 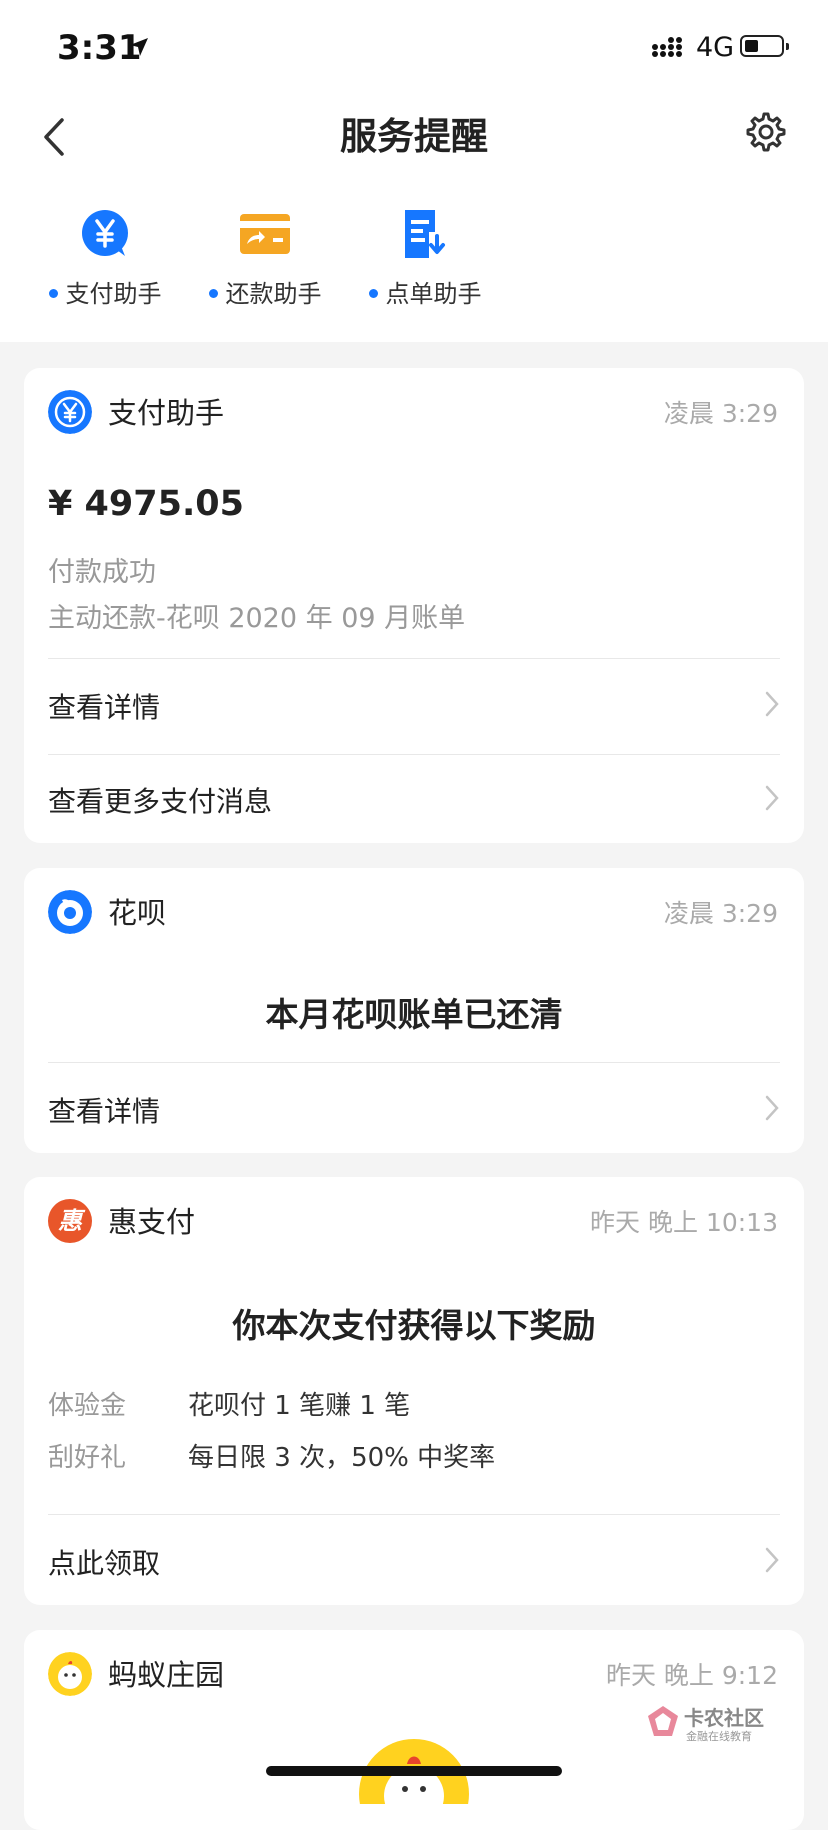 I want to click on quick-action-order-assistant: 点单助手, so click(x=425, y=258).